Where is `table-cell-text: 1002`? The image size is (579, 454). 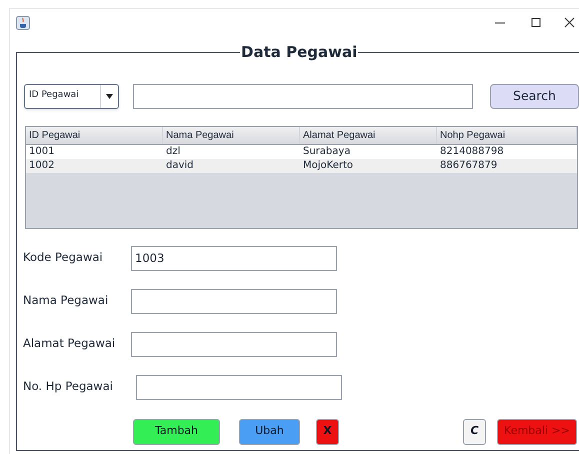 table-cell-text: 1002 is located at coordinates (42, 165).